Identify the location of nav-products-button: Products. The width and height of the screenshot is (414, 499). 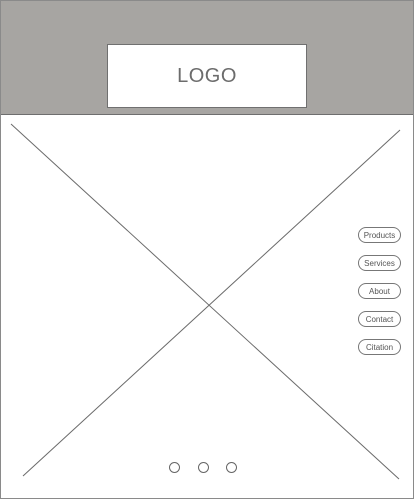
(379, 235).